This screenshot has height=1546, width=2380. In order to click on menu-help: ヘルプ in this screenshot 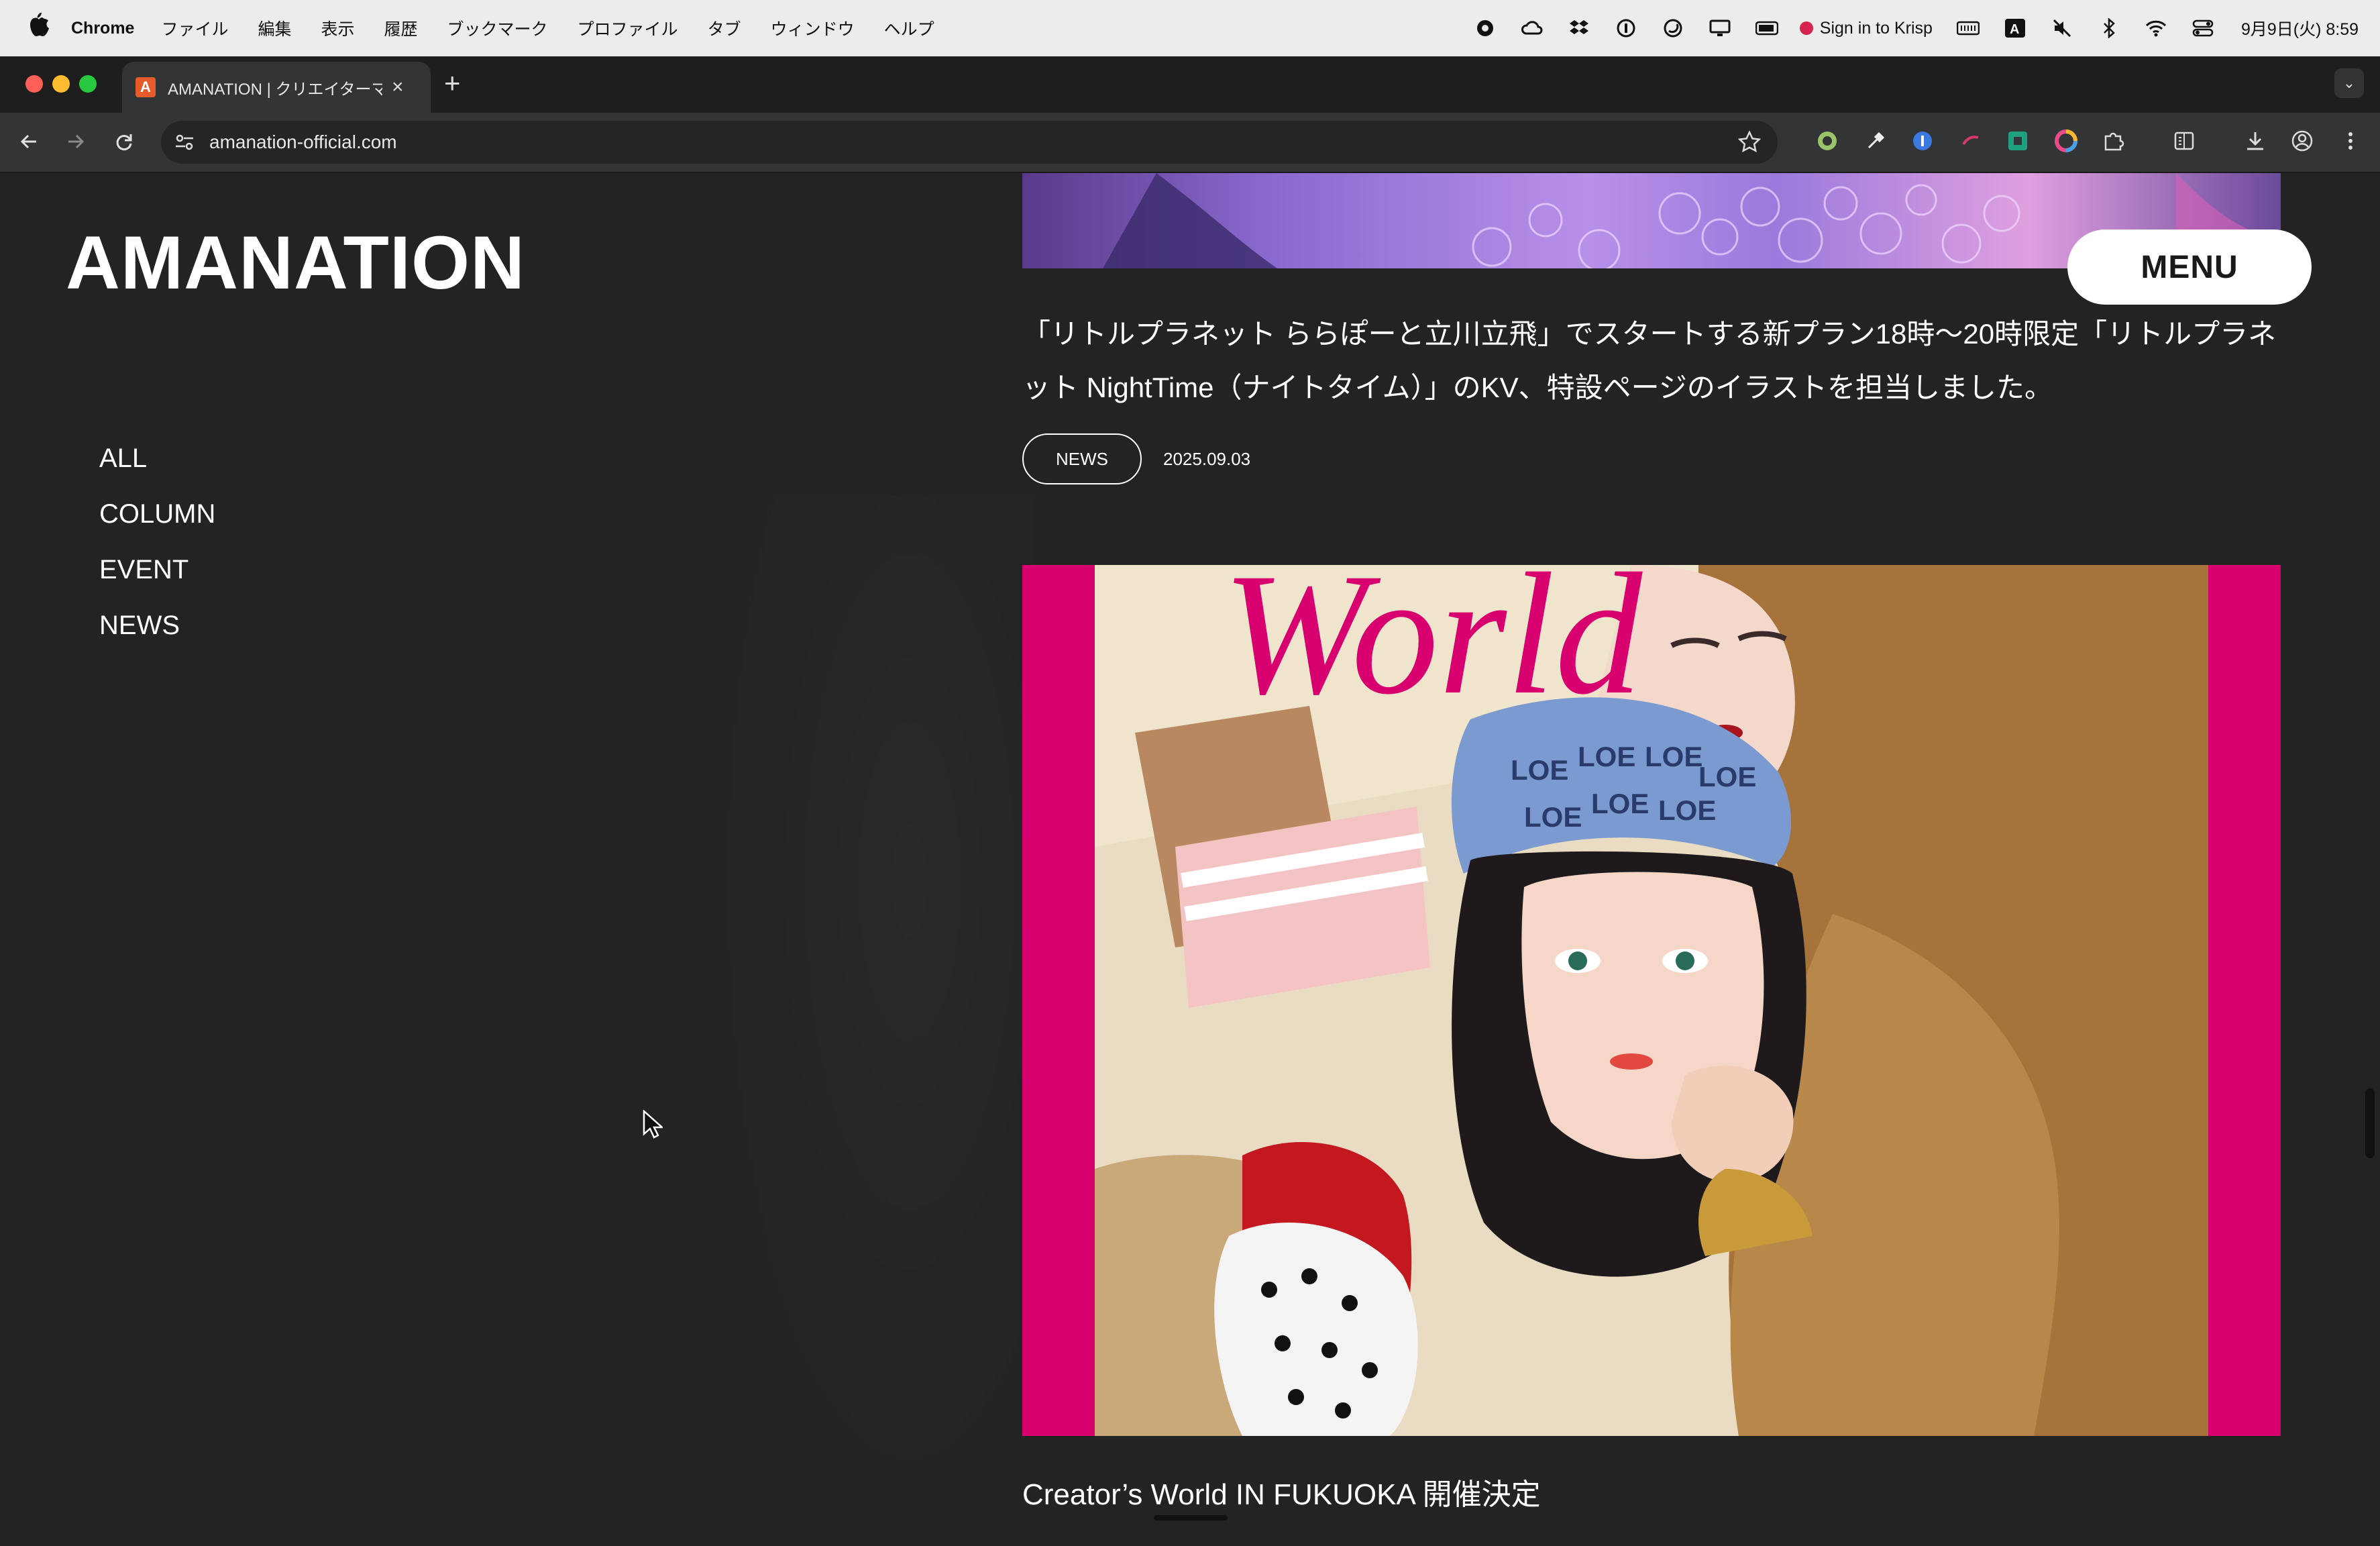, I will do `click(909, 28)`.